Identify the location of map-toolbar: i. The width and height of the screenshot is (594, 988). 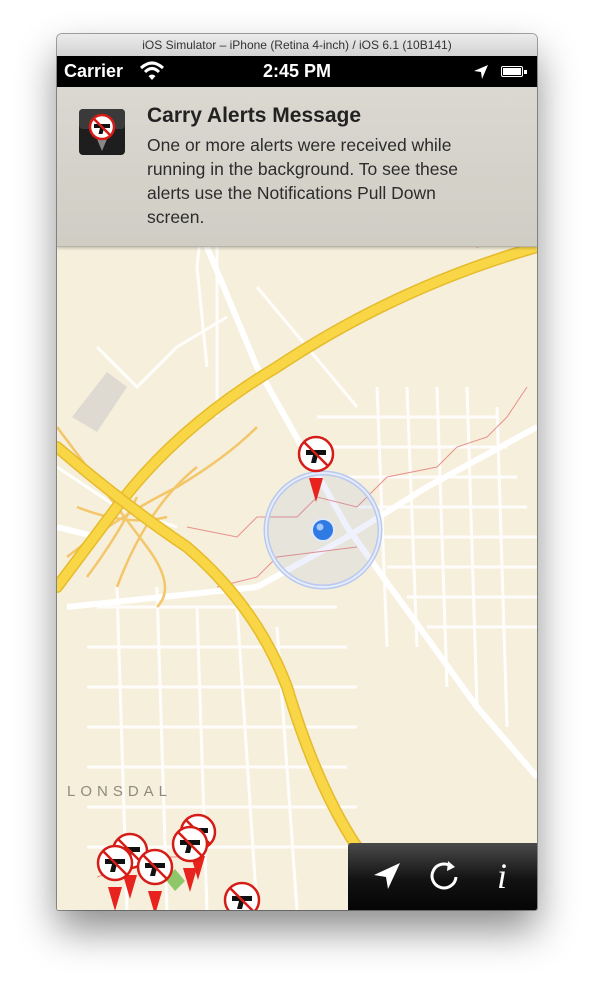
(442, 876).